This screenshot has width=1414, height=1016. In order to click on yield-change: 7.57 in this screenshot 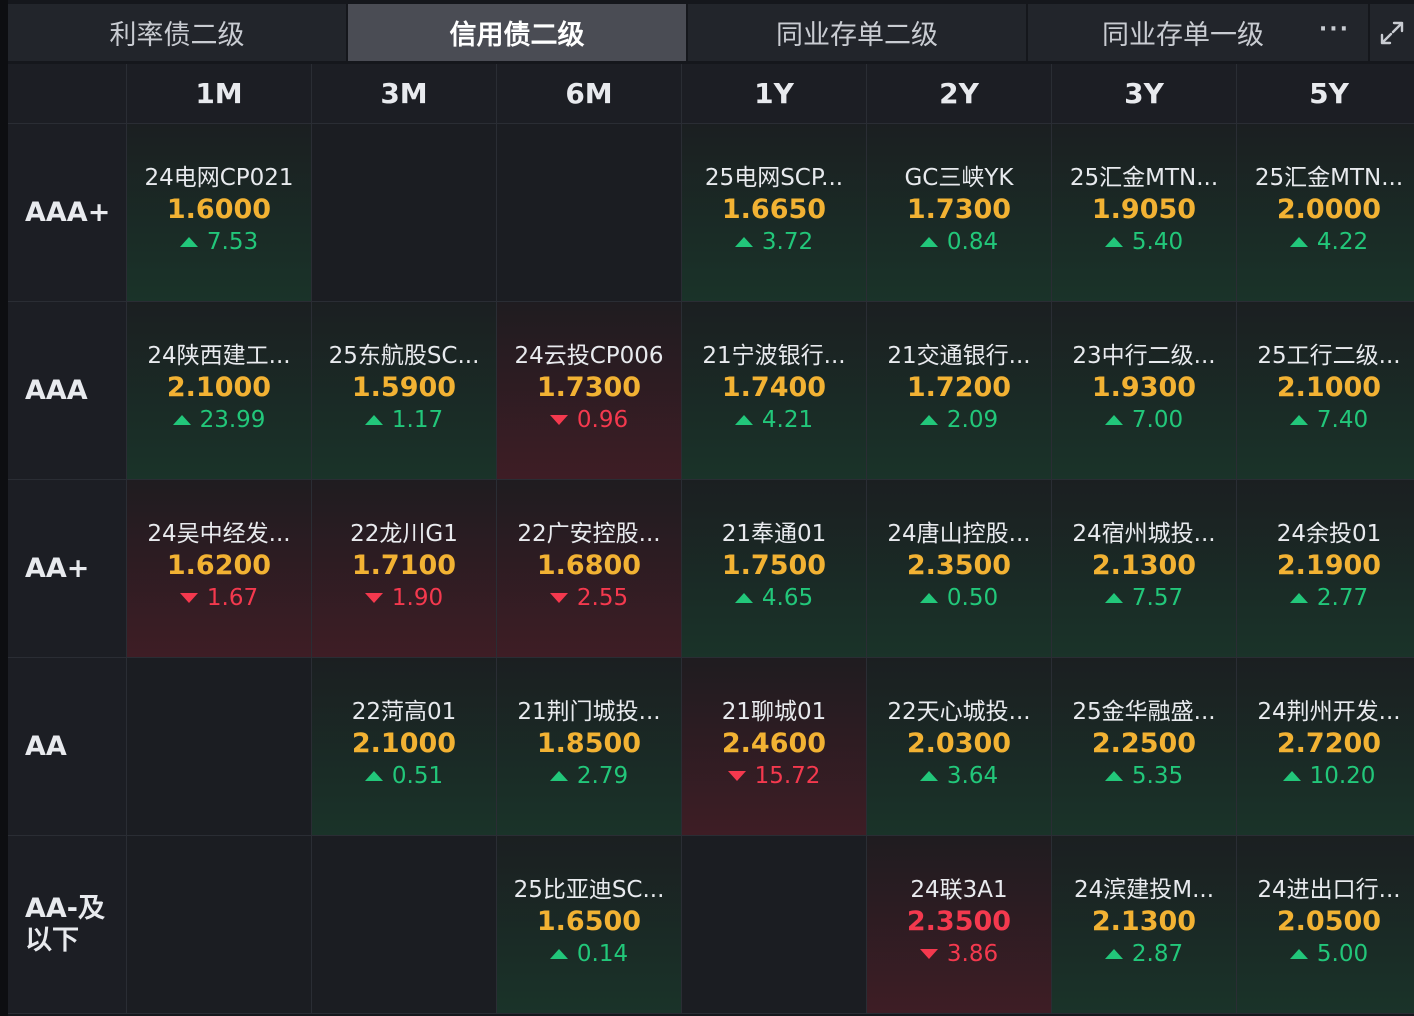, I will do `click(1143, 598)`.